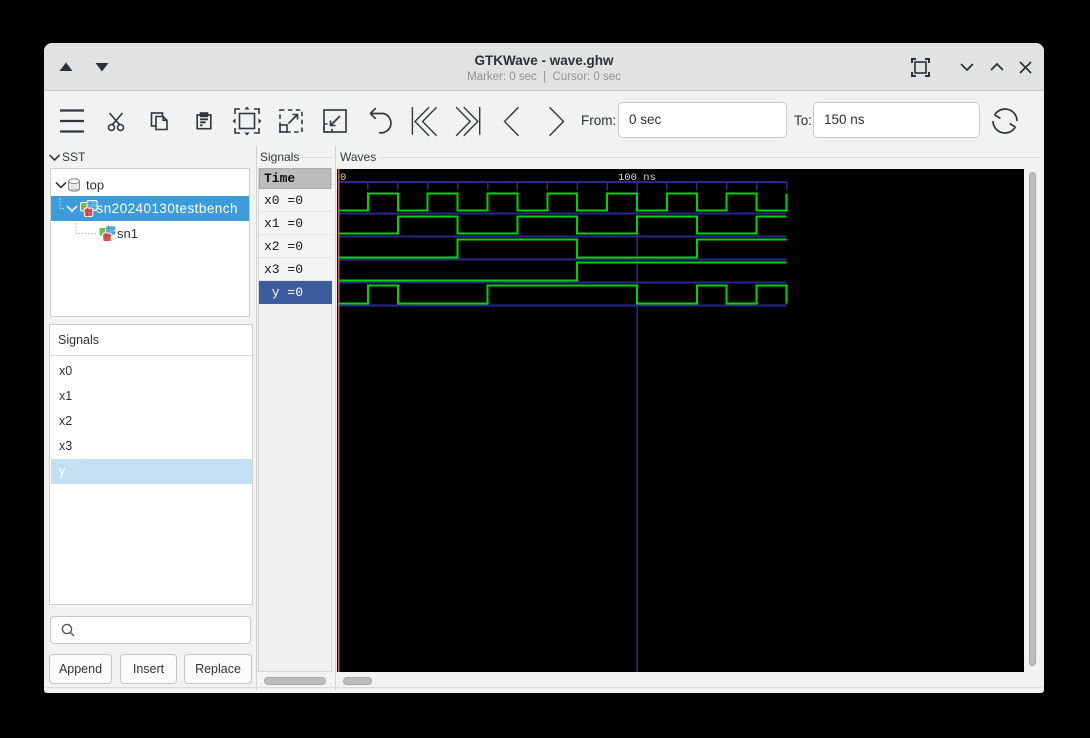 This screenshot has height=738, width=1090. I want to click on svg-text: sn1, so click(127, 233).